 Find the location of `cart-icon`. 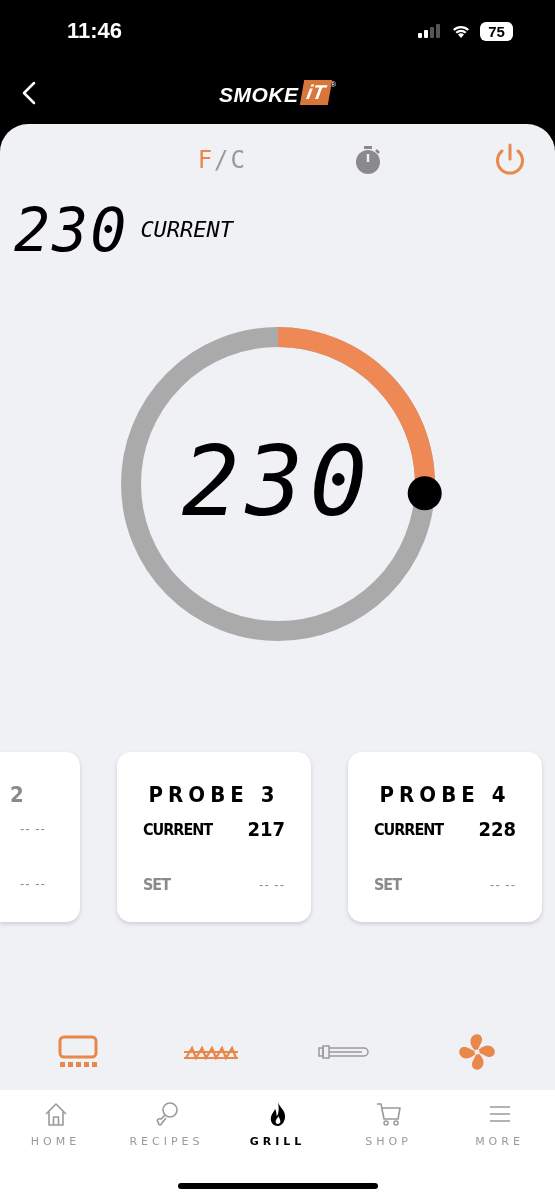

cart-icon is located at coordinates (388, 1114).